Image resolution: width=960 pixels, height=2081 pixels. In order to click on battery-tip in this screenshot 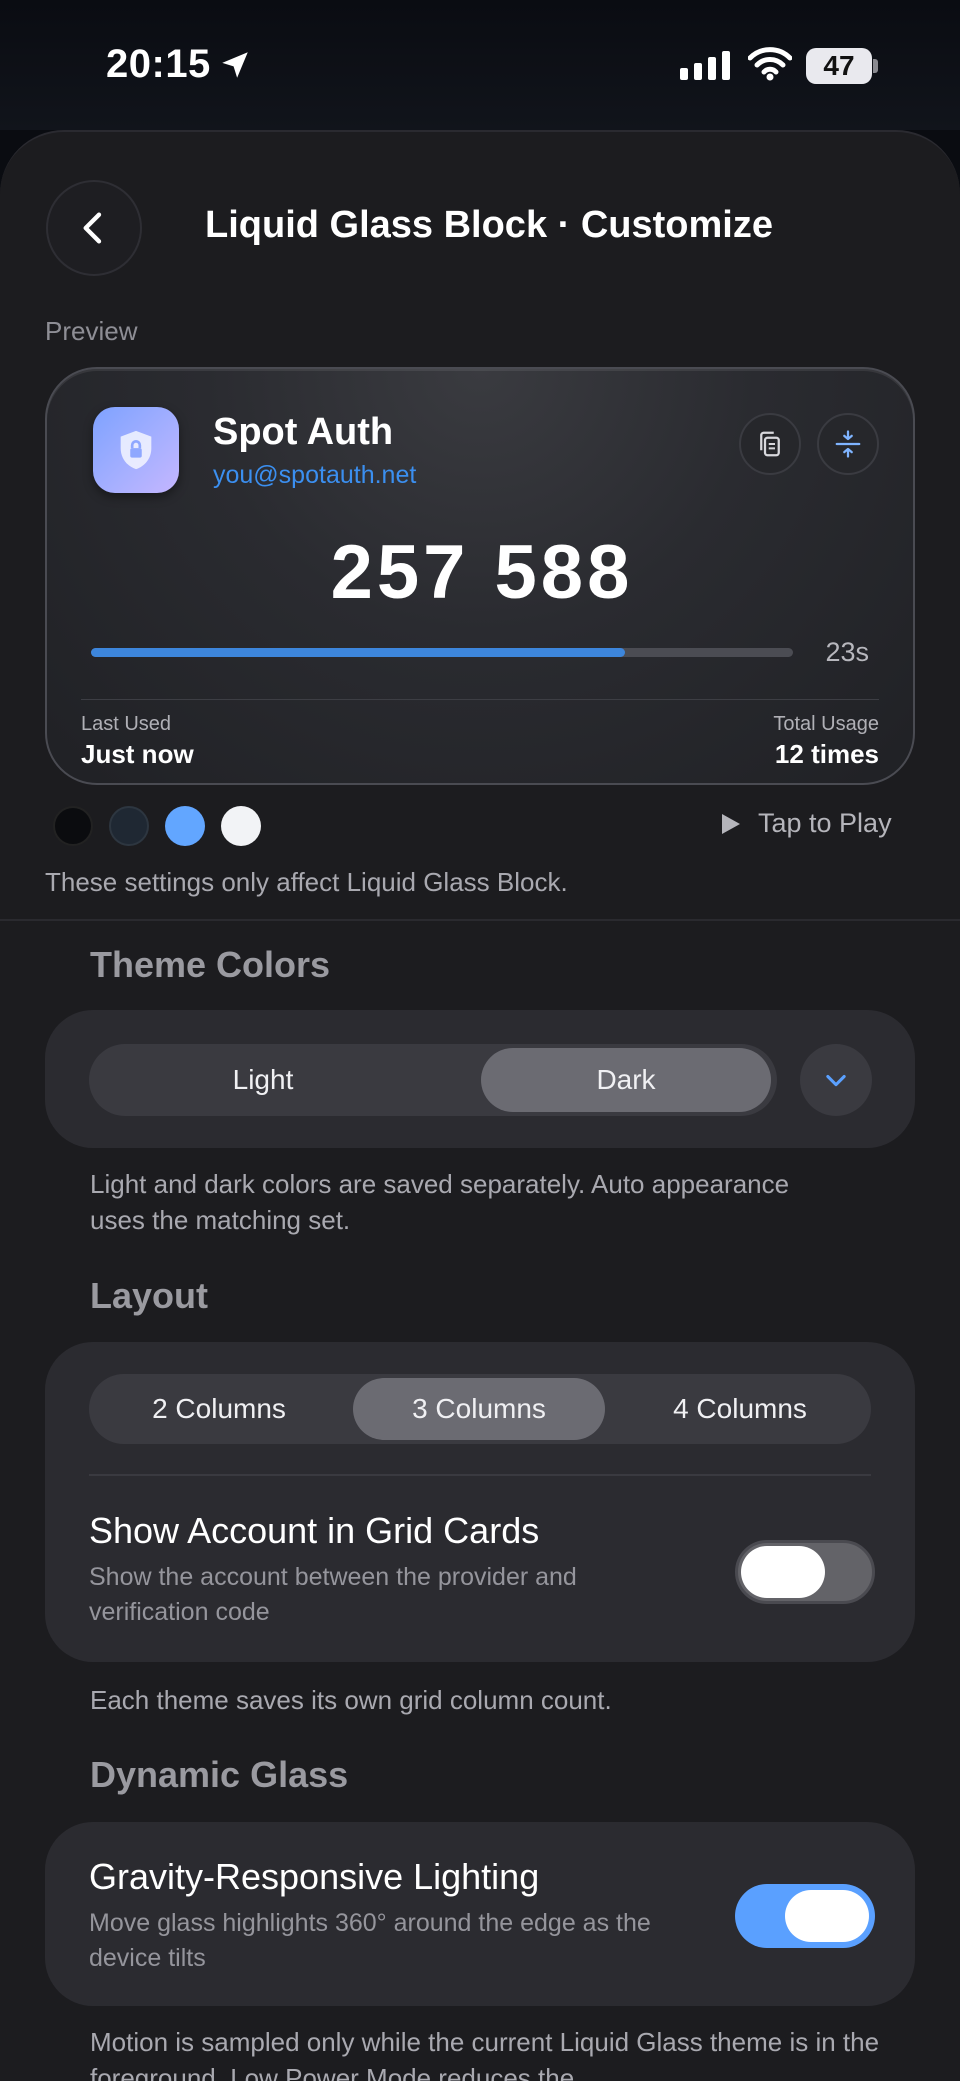, I will do `click(875, 66)`.